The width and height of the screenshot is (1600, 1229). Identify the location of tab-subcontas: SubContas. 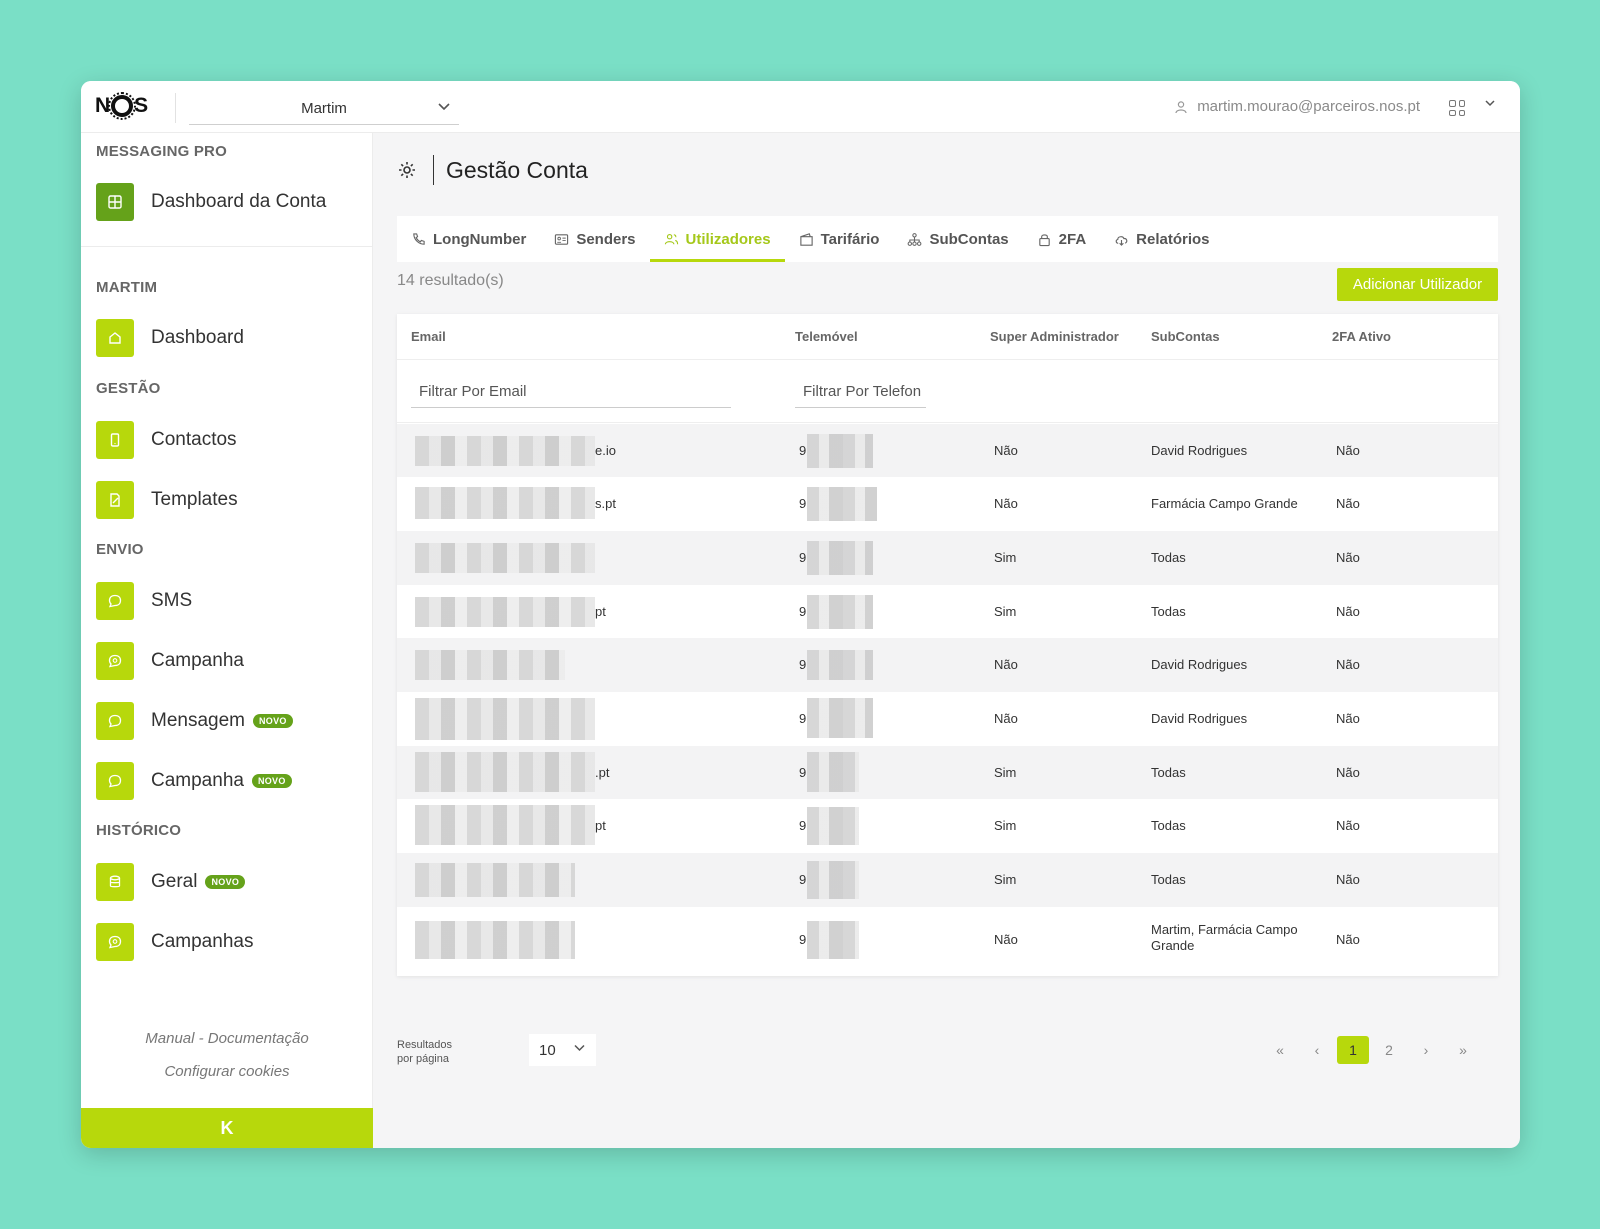
(957, 239).